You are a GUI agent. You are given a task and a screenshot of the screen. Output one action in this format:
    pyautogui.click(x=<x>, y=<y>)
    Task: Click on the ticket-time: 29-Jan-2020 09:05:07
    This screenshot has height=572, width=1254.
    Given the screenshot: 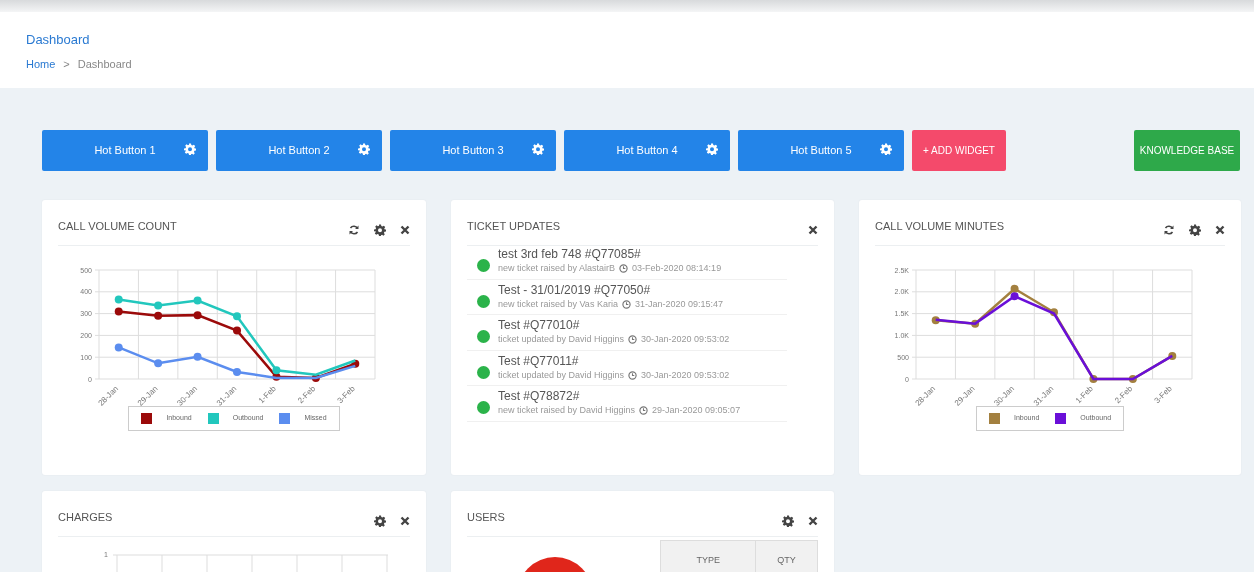 What is the action you would take?
    pyautogui.click(x=696, y=410)
    